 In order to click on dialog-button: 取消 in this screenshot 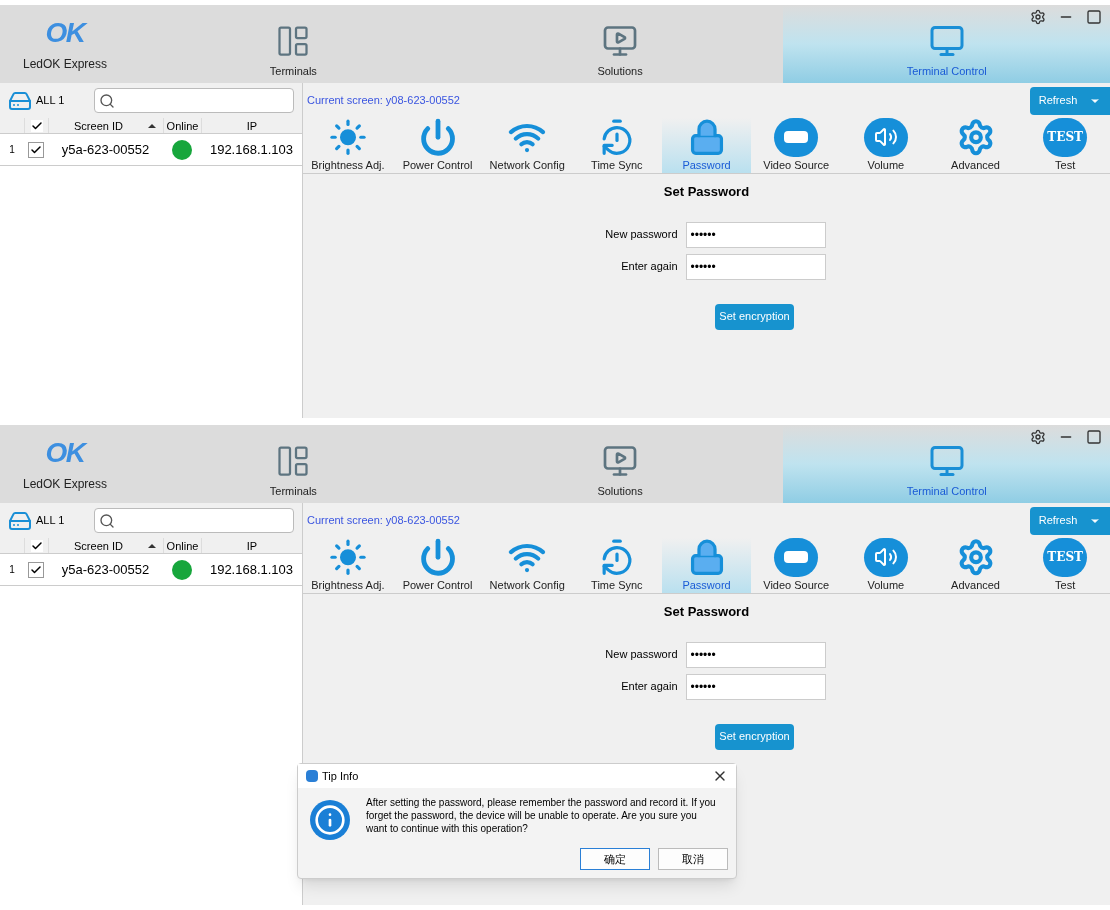, I will do `click(693, 859)`.